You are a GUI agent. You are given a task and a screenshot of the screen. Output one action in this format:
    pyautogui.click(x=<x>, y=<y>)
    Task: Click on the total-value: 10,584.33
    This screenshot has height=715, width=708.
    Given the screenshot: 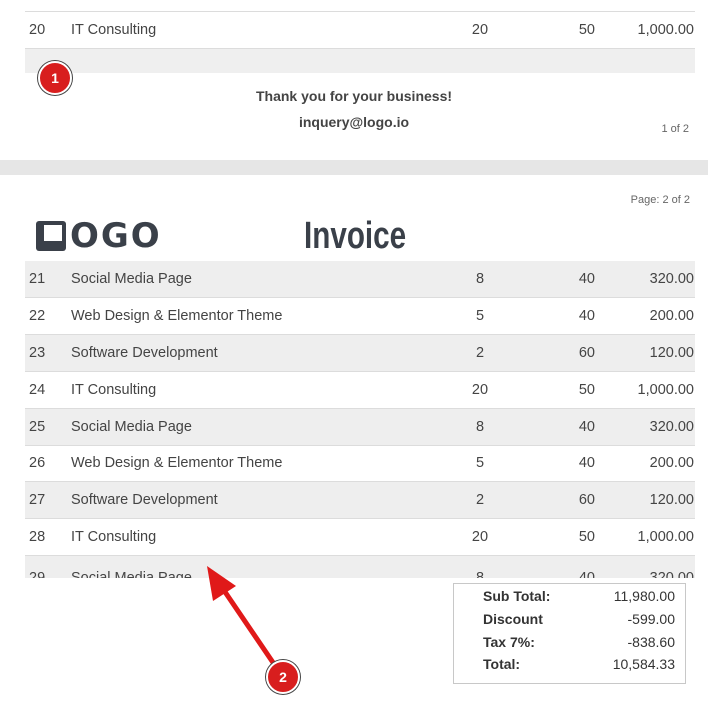 What is the action you would take?
    pyautogui.click(x=643, y=664)
    